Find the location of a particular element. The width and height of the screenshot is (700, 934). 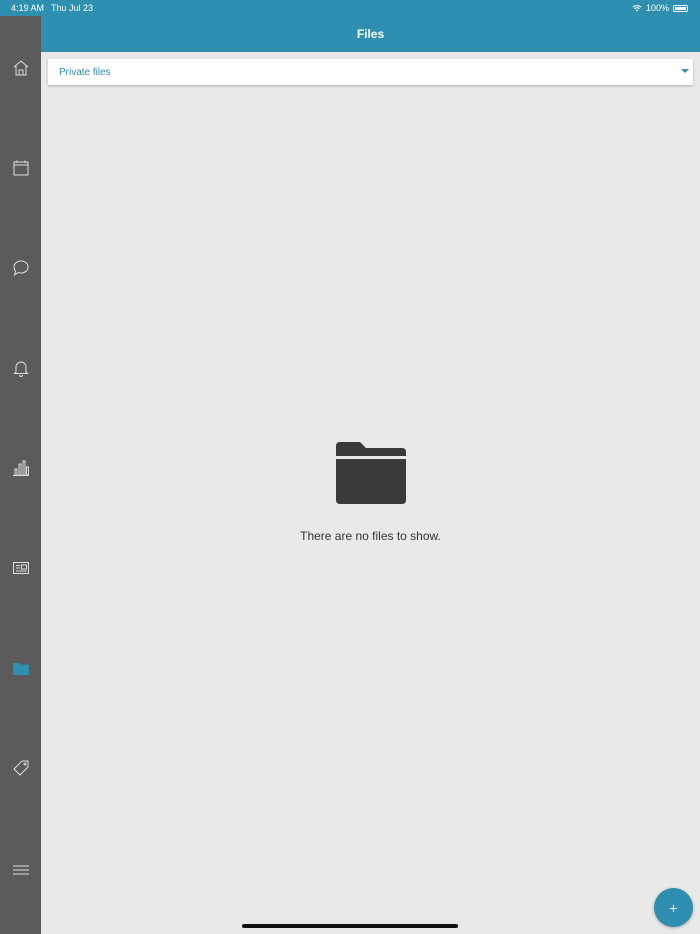

sidebar-item-news is located at coordinates (20, 568).